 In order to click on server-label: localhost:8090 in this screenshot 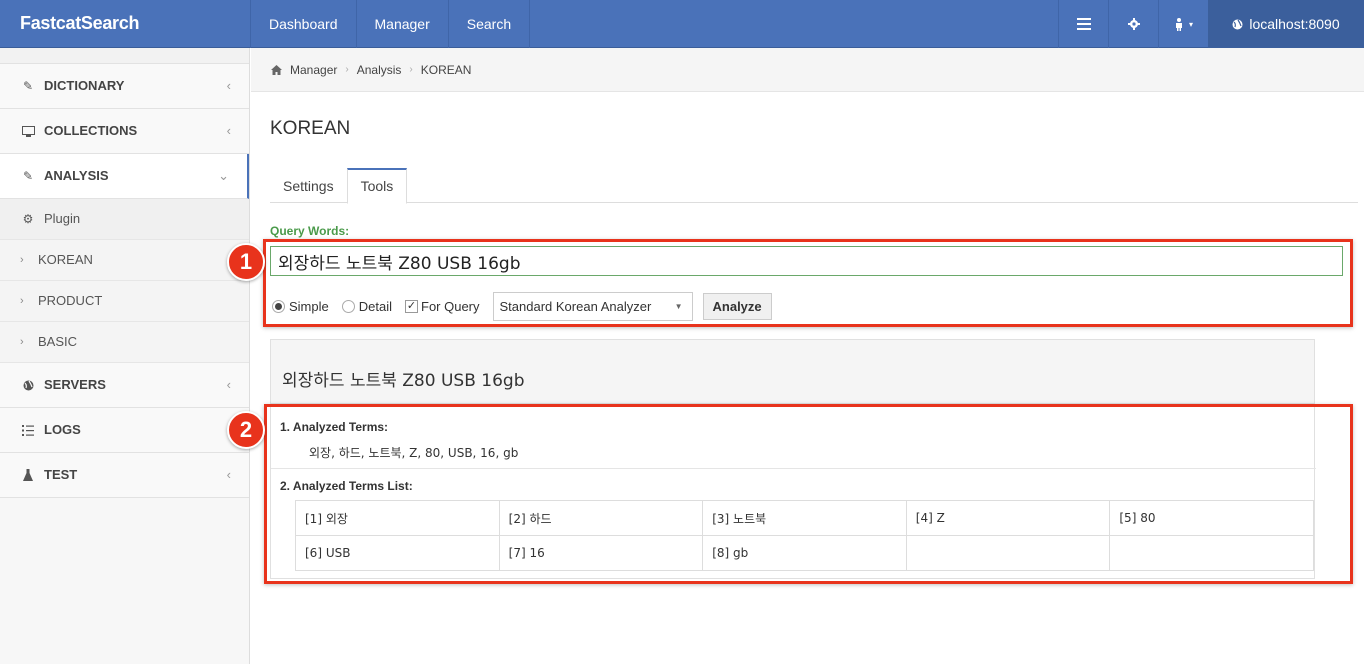, I will do `click(1294, 24)`.